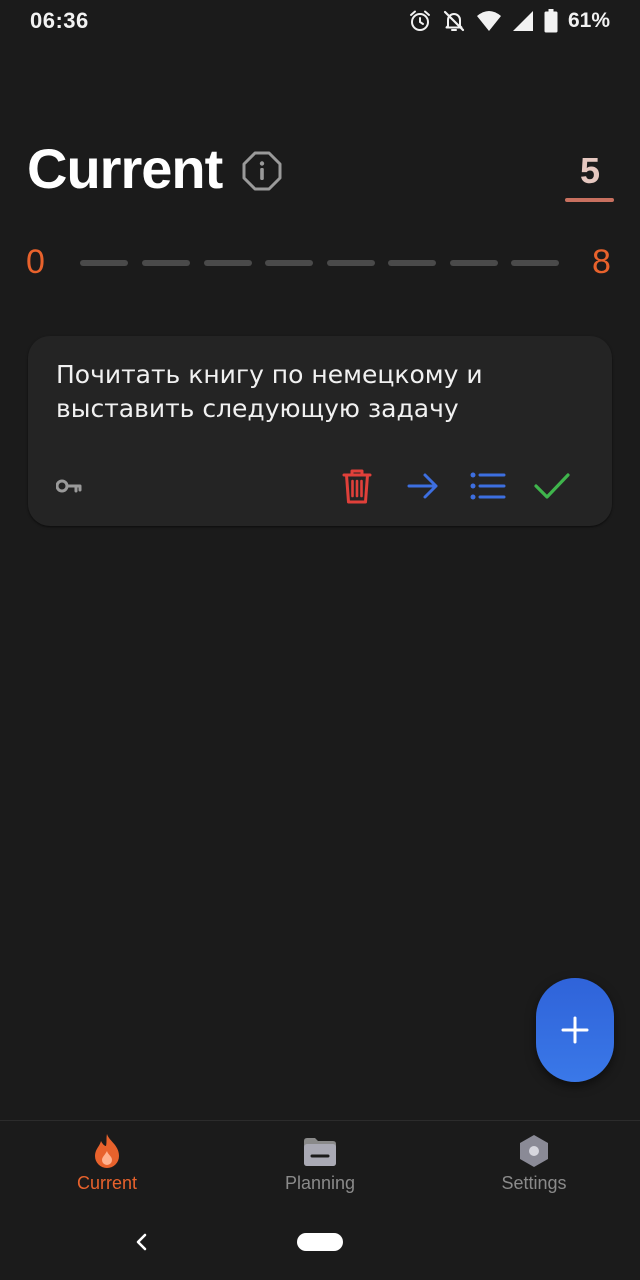 The image size is (640, 1280). What do you see at coordinates (320, 1183) in the screenshot?
I see `nav-label-planning: Planning` at bounding box center [320, 1183].